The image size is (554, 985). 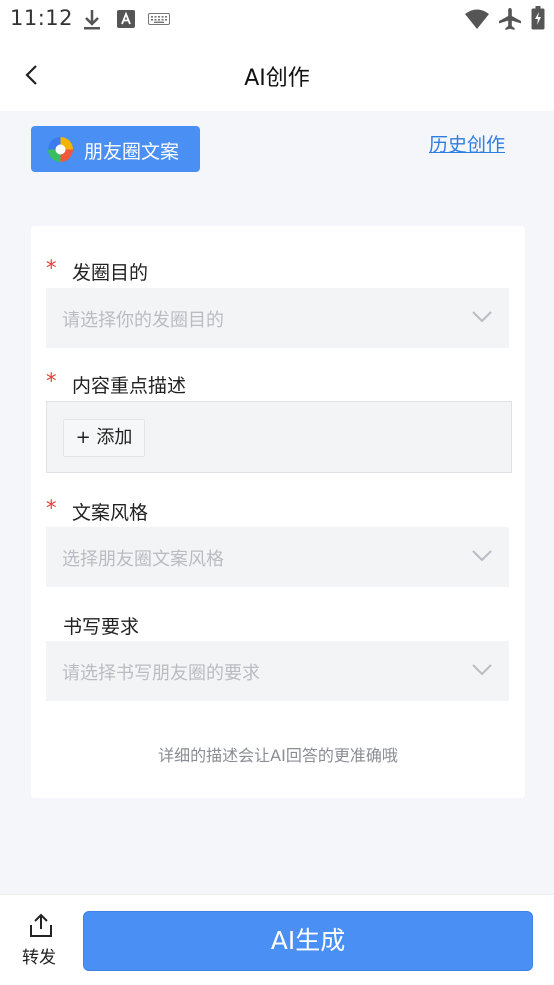 I want to click on header: AI创作, so click(x=277, y=75).